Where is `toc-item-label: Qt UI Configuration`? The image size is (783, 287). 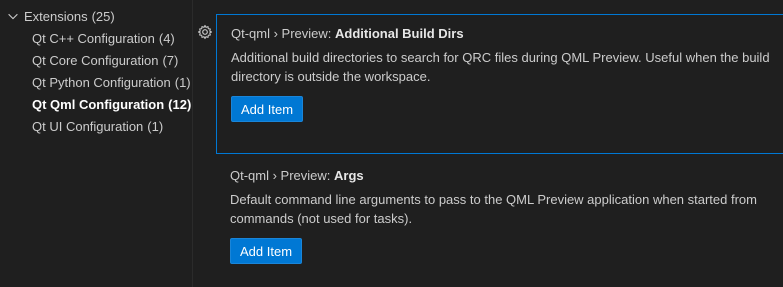 toc-item-label: Qt UI Configuration is located at coordinates (88, 126).